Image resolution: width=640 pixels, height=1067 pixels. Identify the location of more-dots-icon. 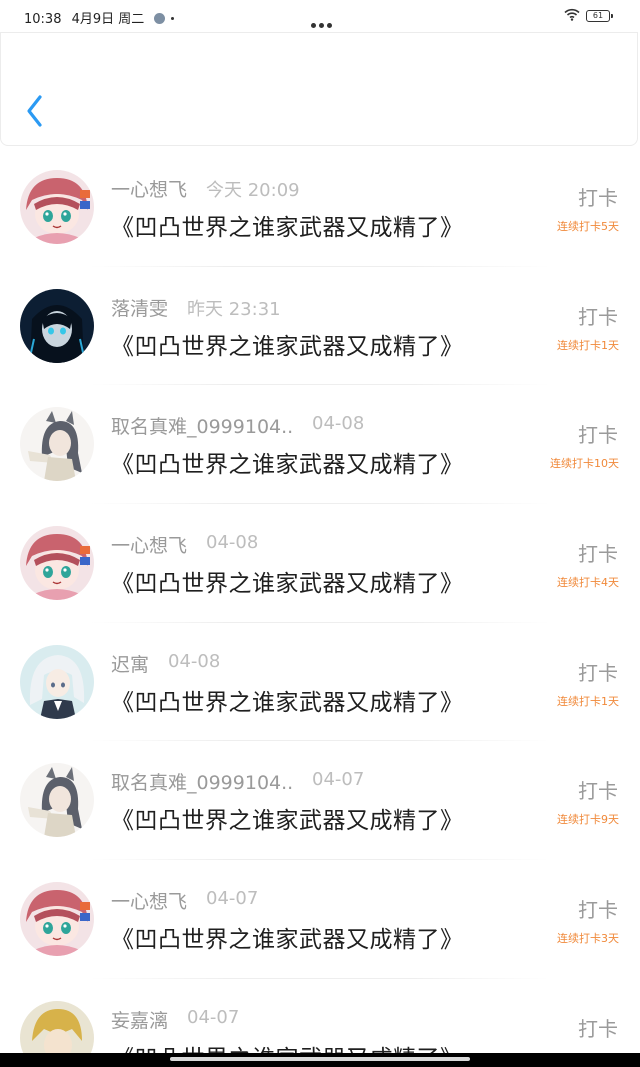
(321, 22).